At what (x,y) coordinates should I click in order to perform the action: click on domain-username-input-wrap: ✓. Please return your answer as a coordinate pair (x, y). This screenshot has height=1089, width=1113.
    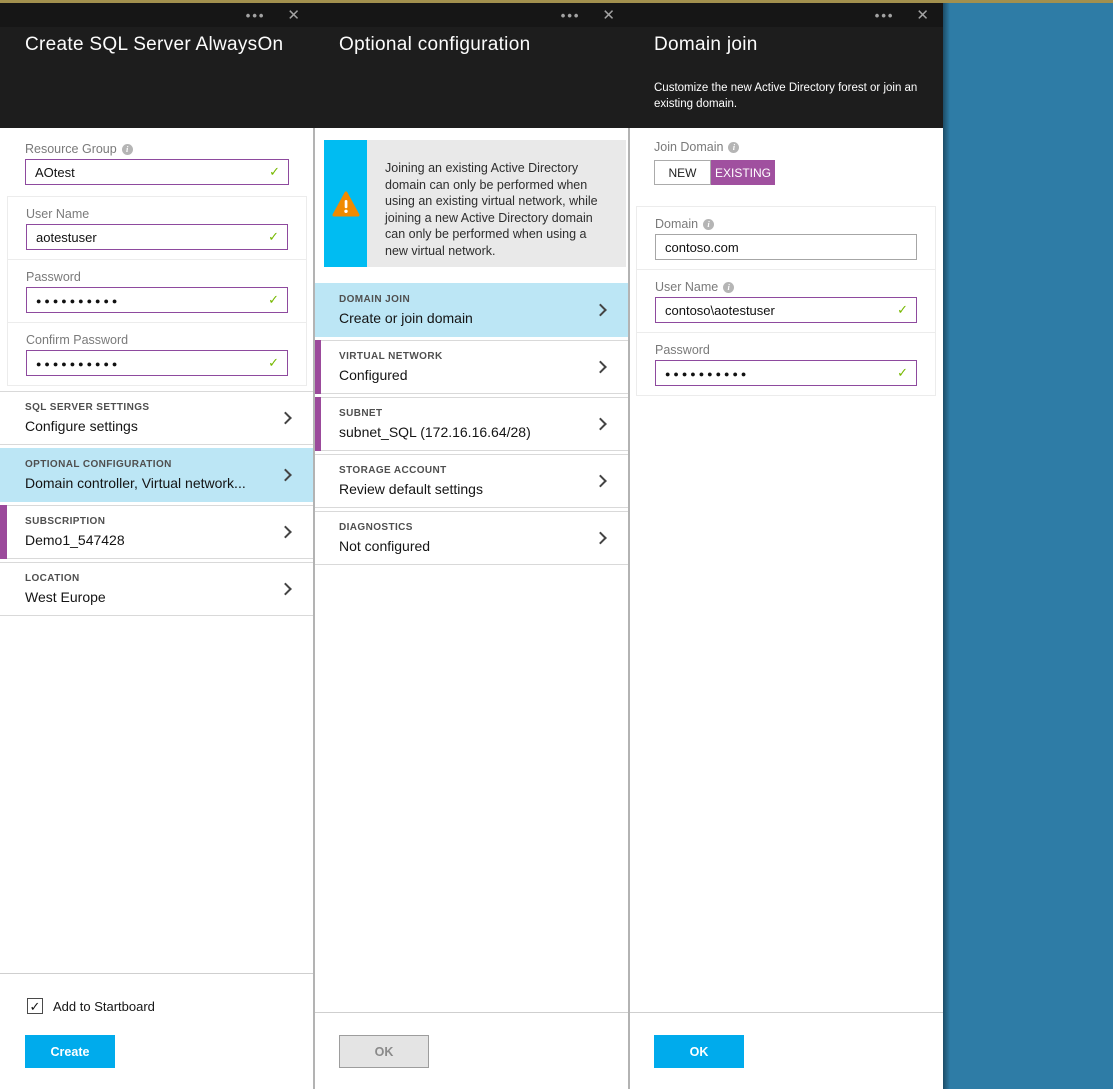
    Looking at the image, I should click on (786, 310).